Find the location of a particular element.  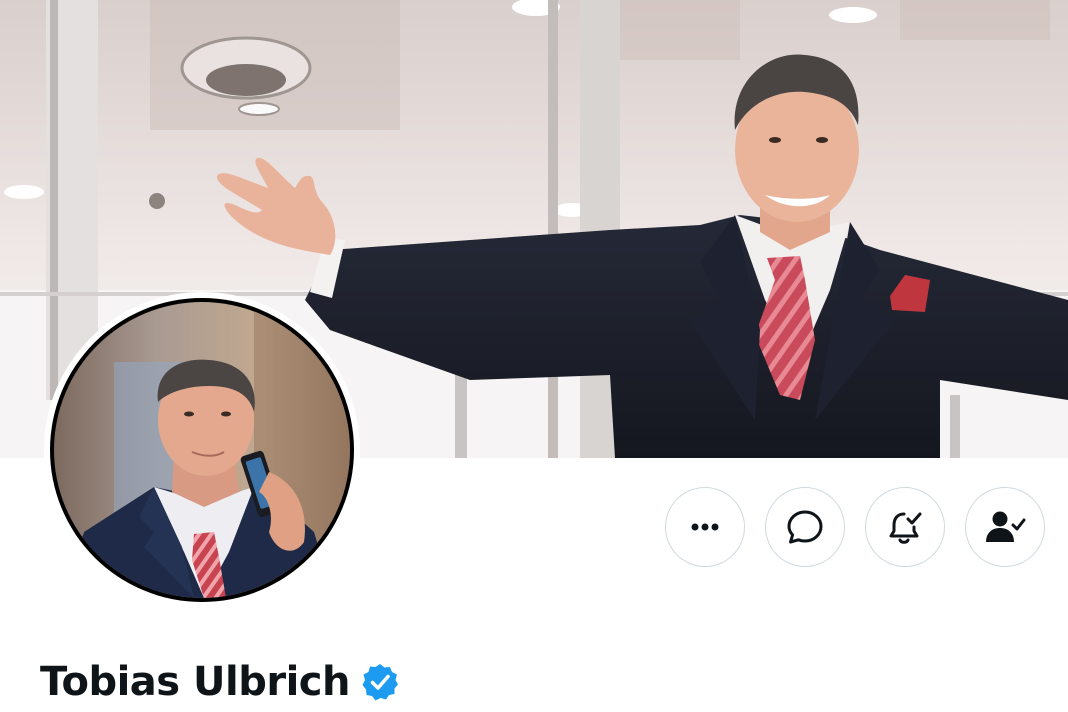

profile-name-row: Tobias Ulbrich is located at coordinates (220, 682).